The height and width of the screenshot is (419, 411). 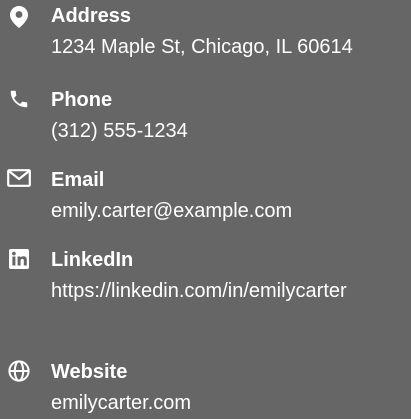 I want to click on globe-icon, so click(x=19, y=371).